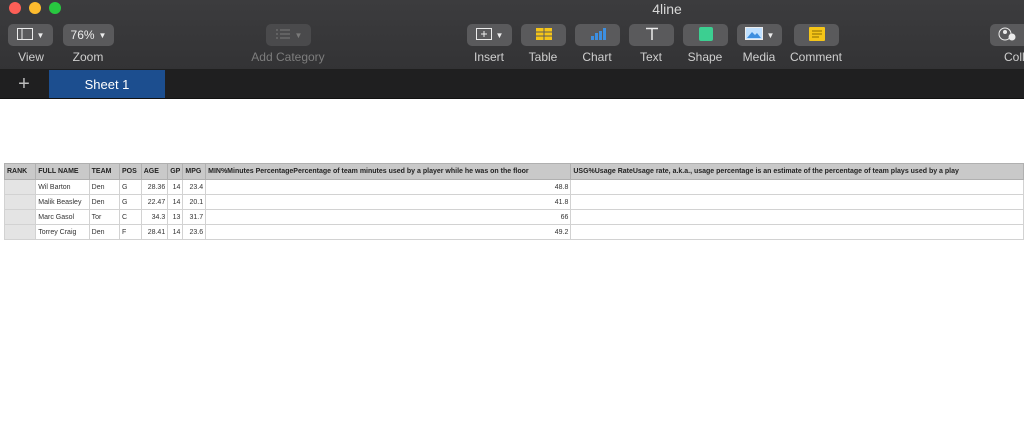 This screenshot has width=1024, height=429. I want to click on shape-button, so click(705, 35).